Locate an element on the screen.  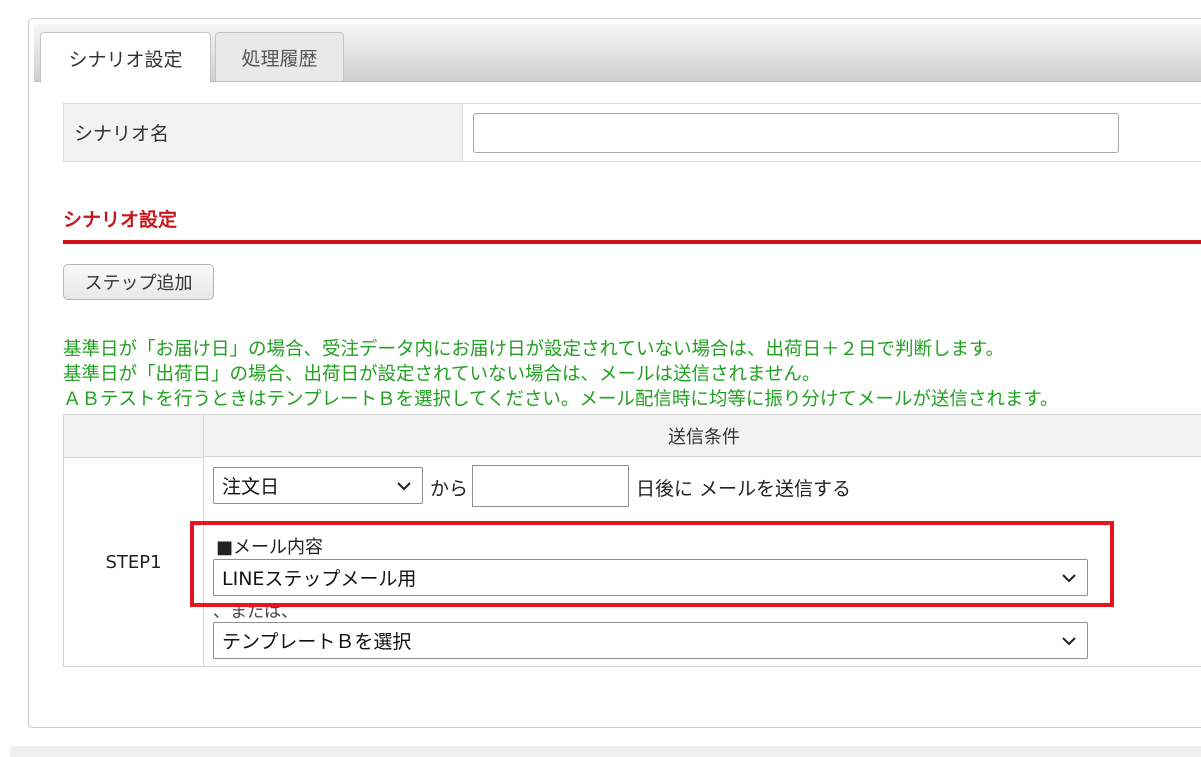
or-text: 、または、 is located at coordinates (255, 612).